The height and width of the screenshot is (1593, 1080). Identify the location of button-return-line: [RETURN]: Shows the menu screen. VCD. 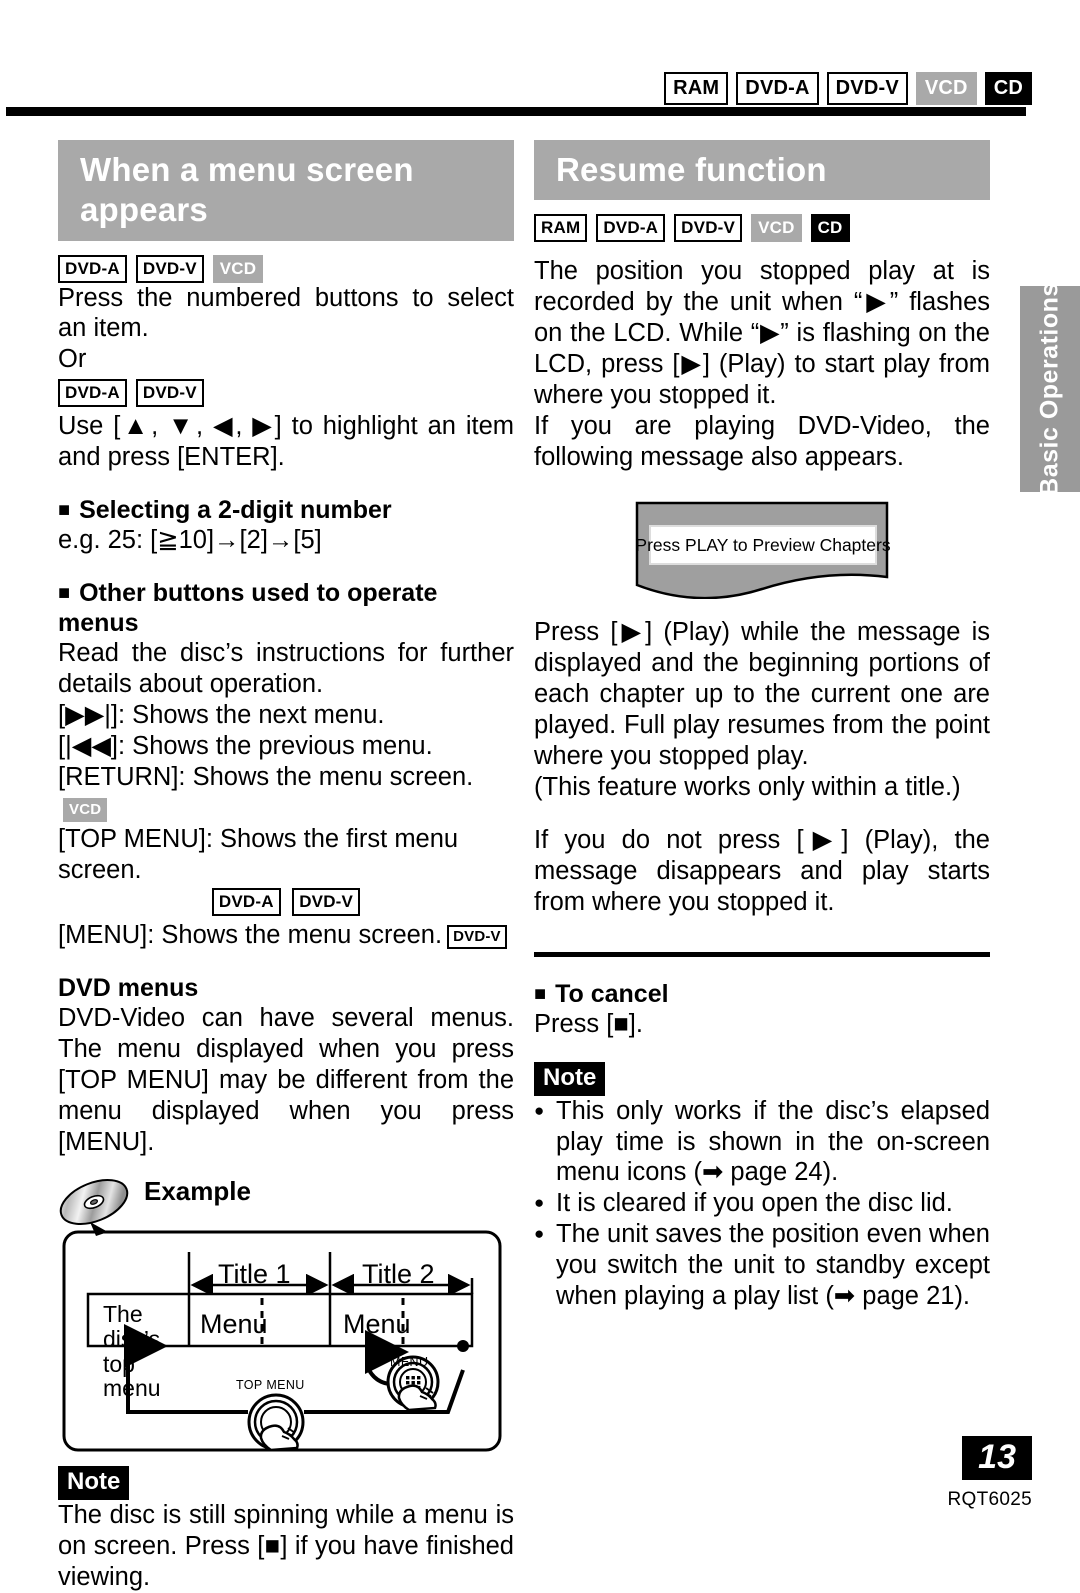
(286, 793).